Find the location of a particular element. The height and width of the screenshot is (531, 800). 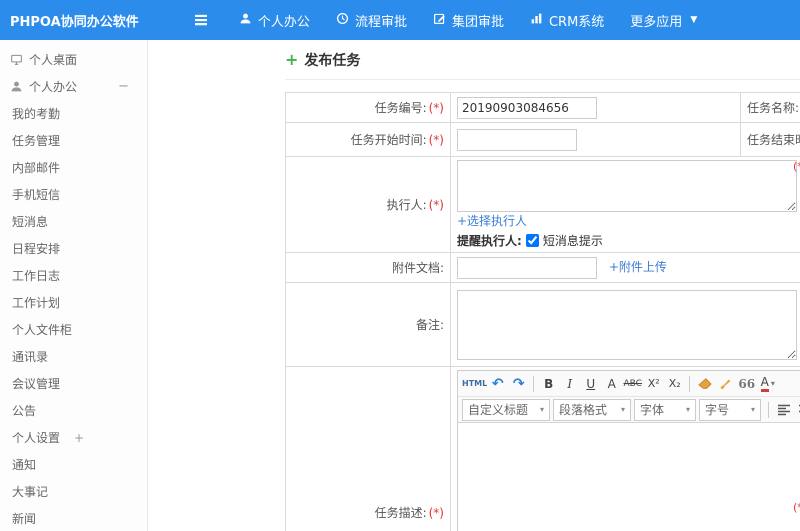

sidebar-item-label: 大事记 is located at coordinates (30, 492).